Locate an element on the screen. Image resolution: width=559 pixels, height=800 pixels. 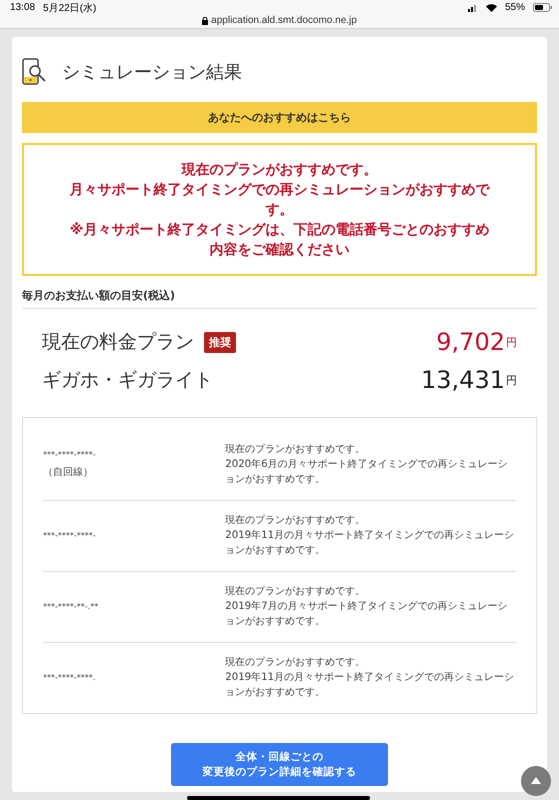
plan-name: 現在の料金プラン is located at coordinates (118, 342).